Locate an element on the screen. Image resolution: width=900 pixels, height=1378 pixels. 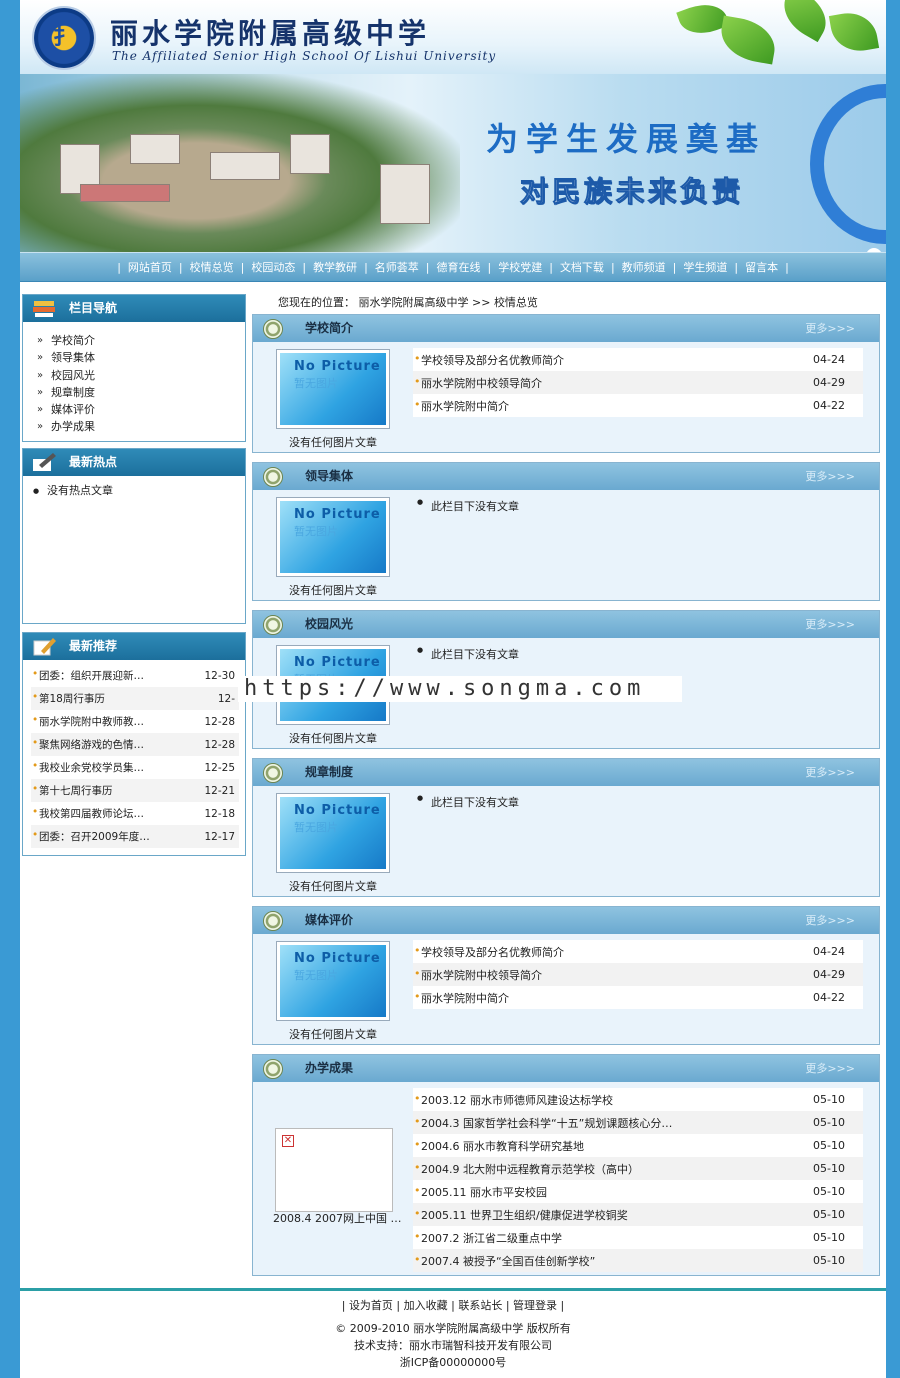
category-item: 媒体评价 is located at coordinates (141, 410).